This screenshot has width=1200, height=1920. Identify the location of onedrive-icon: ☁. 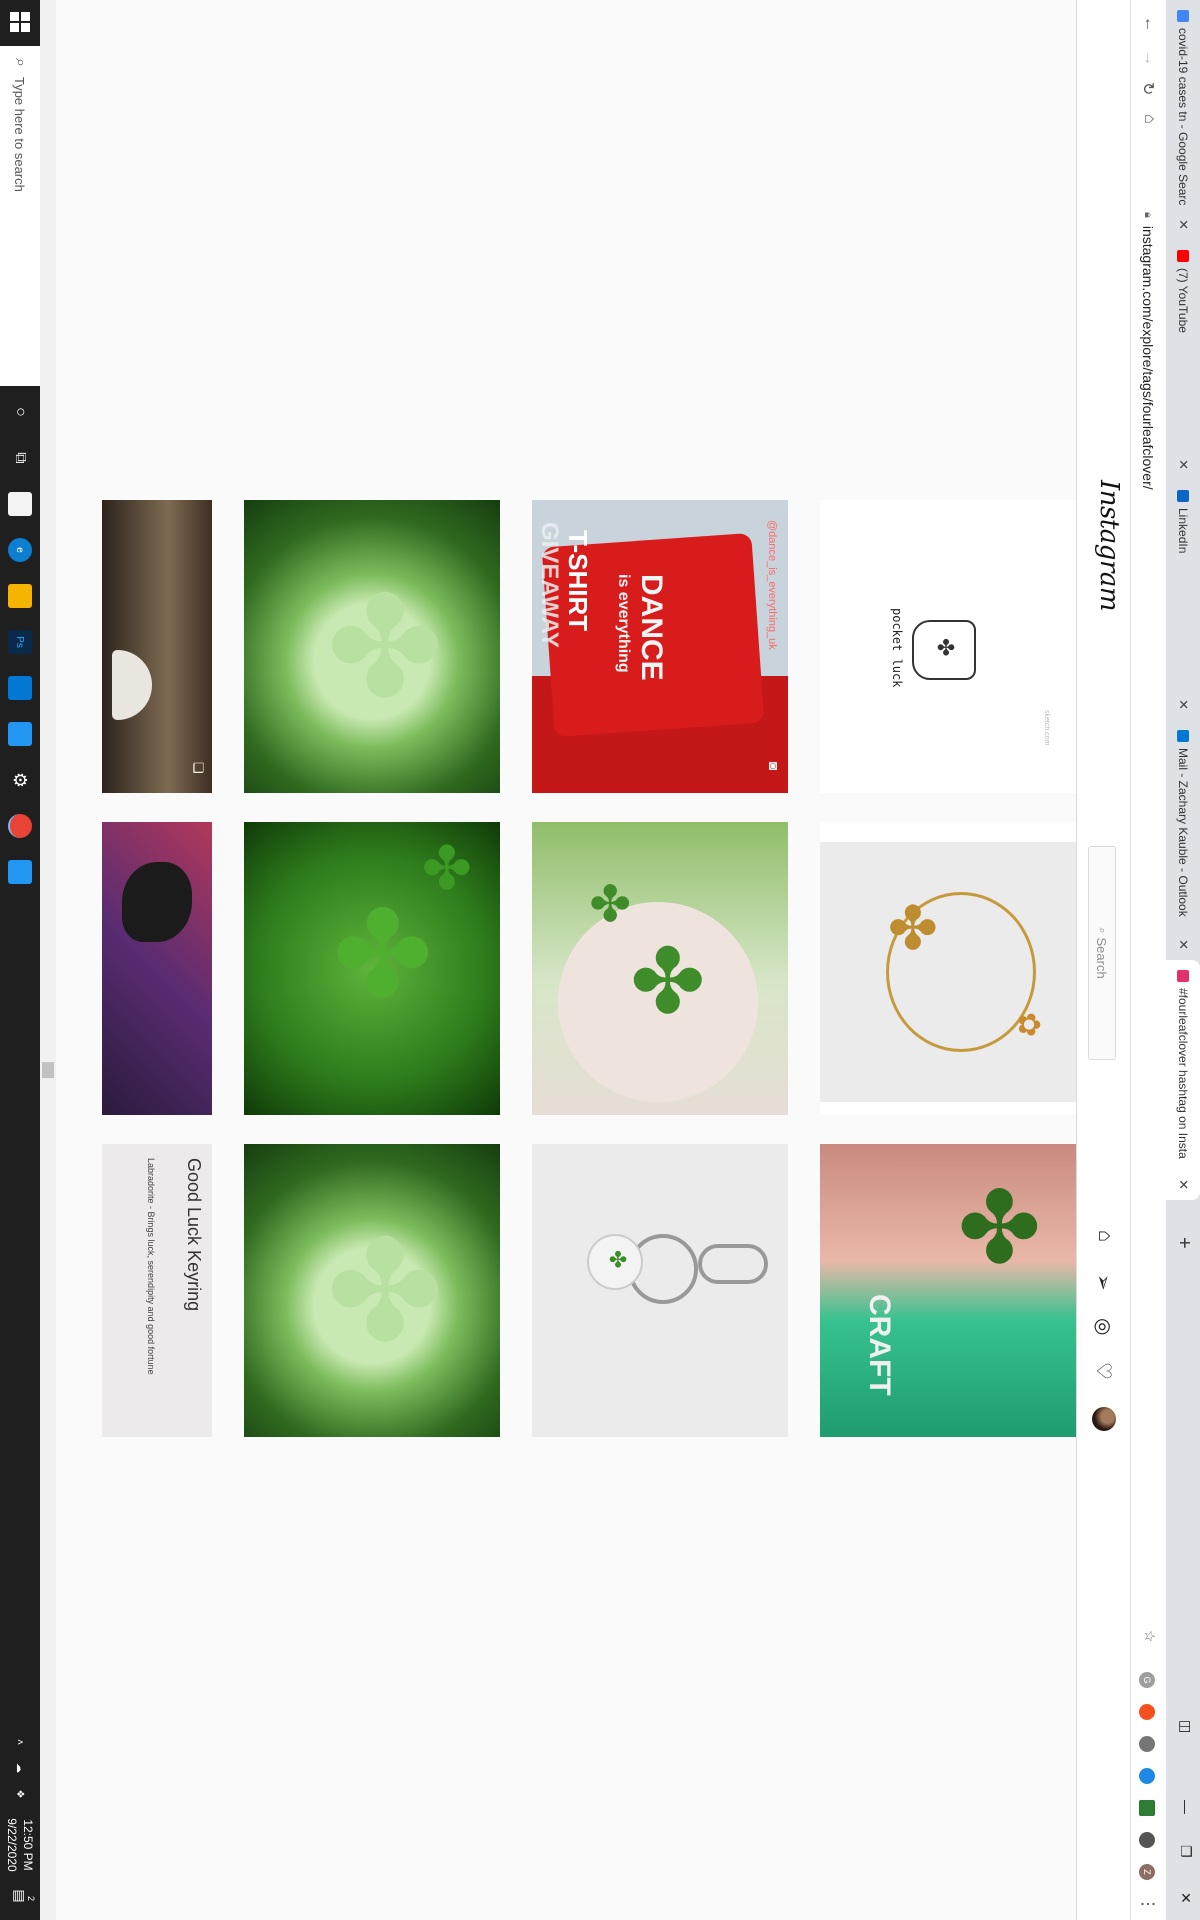
(20, 1768).